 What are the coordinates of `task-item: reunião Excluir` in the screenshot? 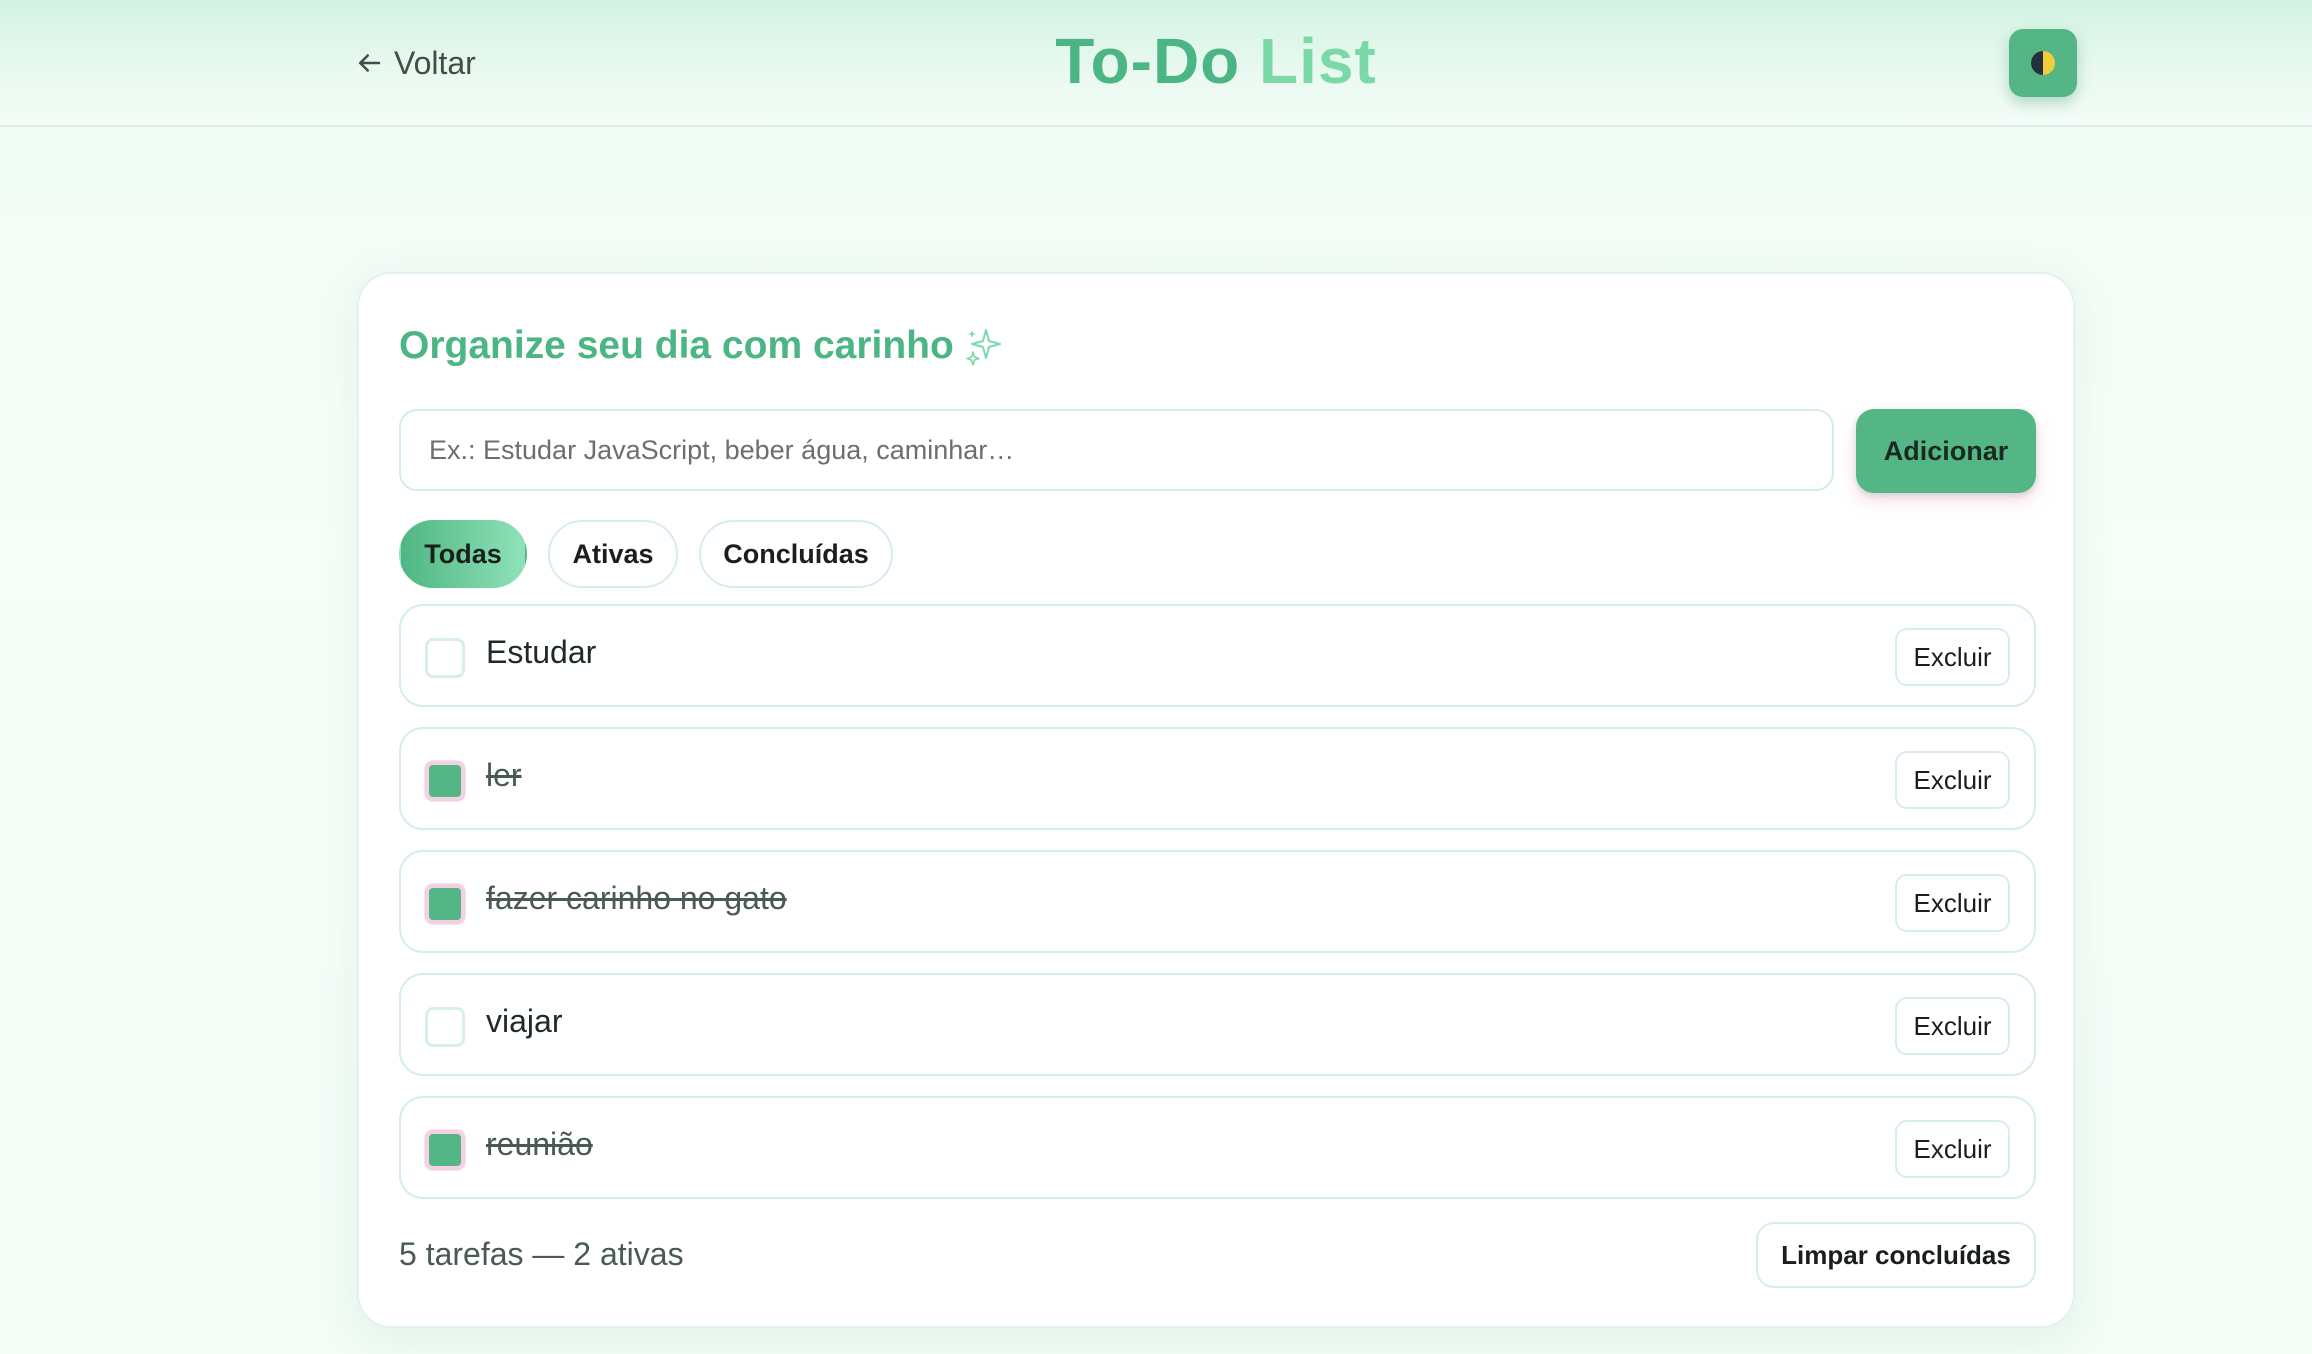 It's located at (1217, 1147).